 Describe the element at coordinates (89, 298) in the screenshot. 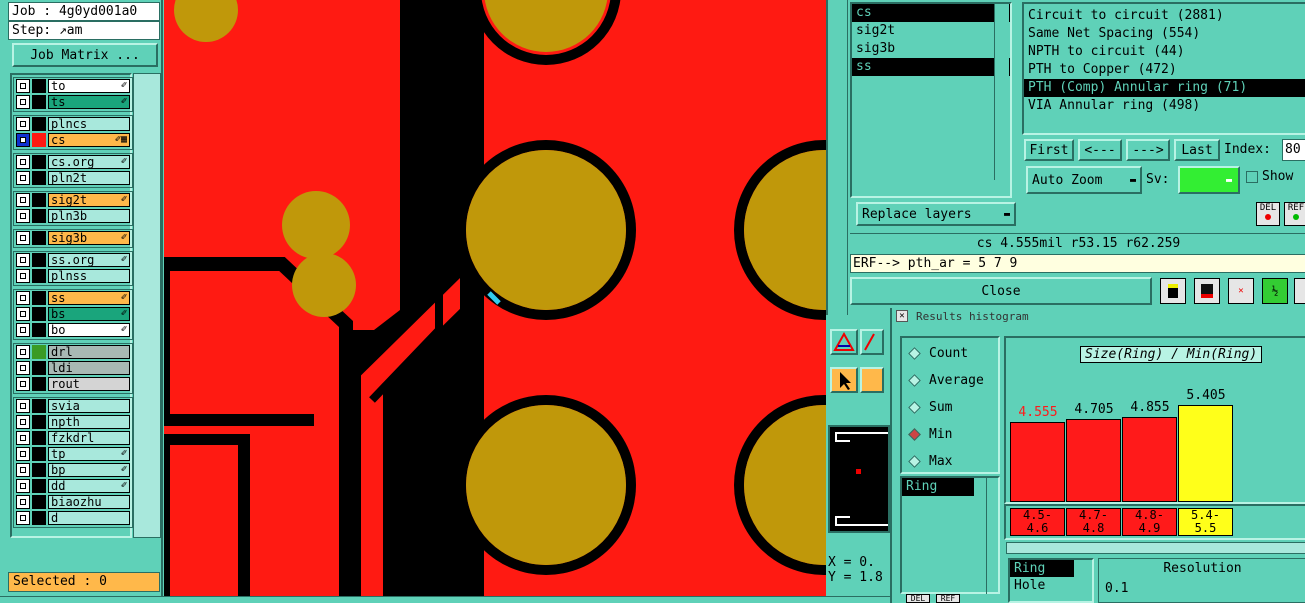

I see `layer-name: ss ✐` at that location.